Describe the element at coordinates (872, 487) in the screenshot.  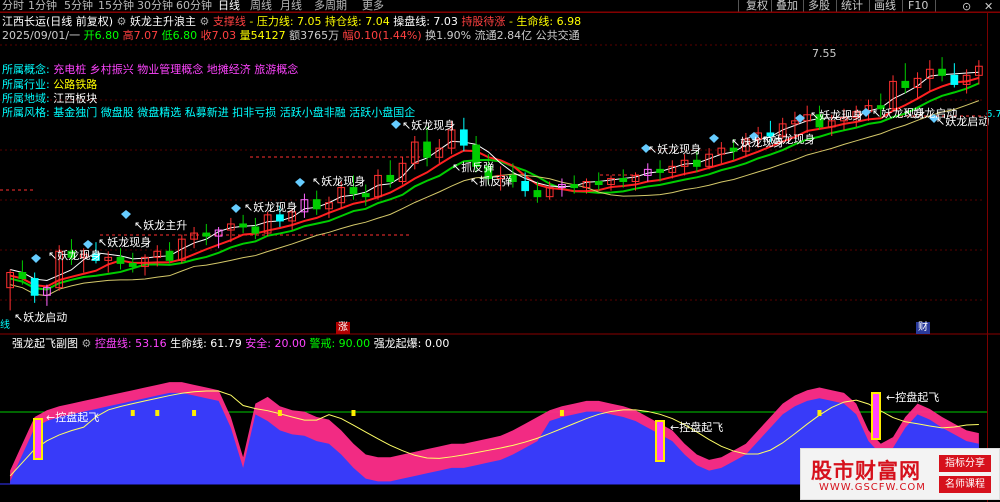
I see `watermark-url: WWW.GSCFW.COM` at that location.